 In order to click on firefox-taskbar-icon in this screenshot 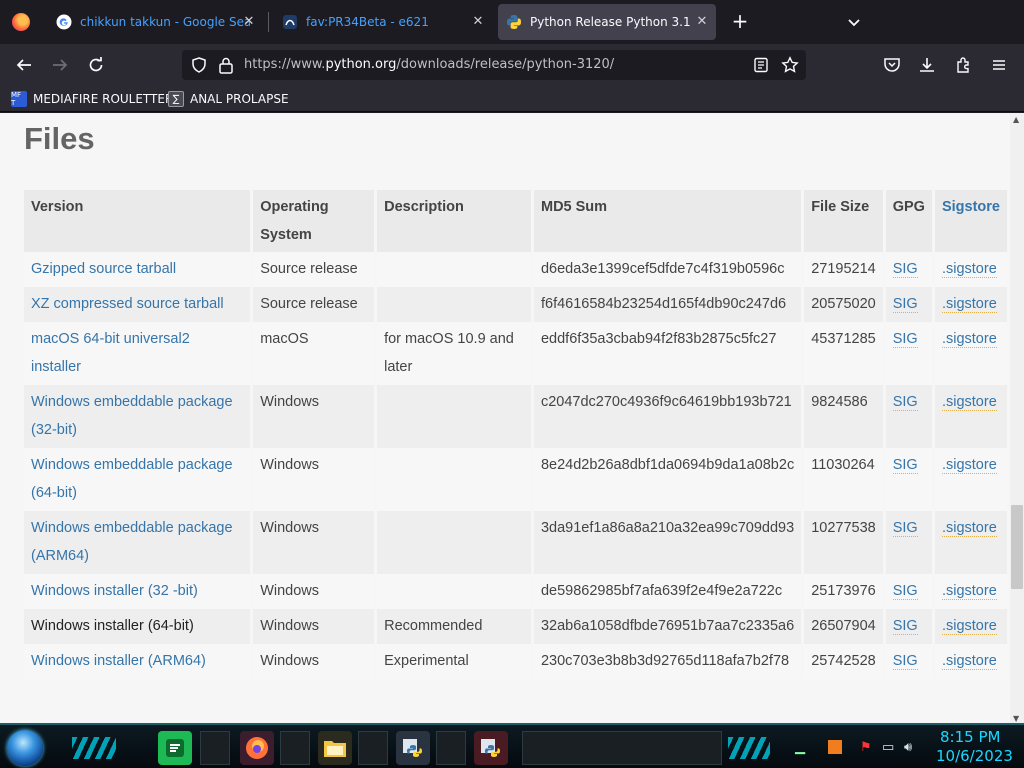, I will do `click(257, 748)`.